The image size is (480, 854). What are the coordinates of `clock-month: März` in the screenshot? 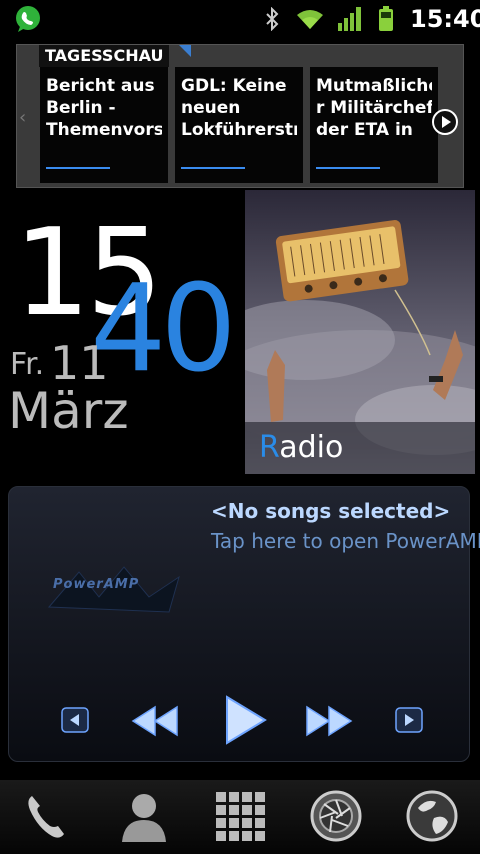 It's located at (68, 411).